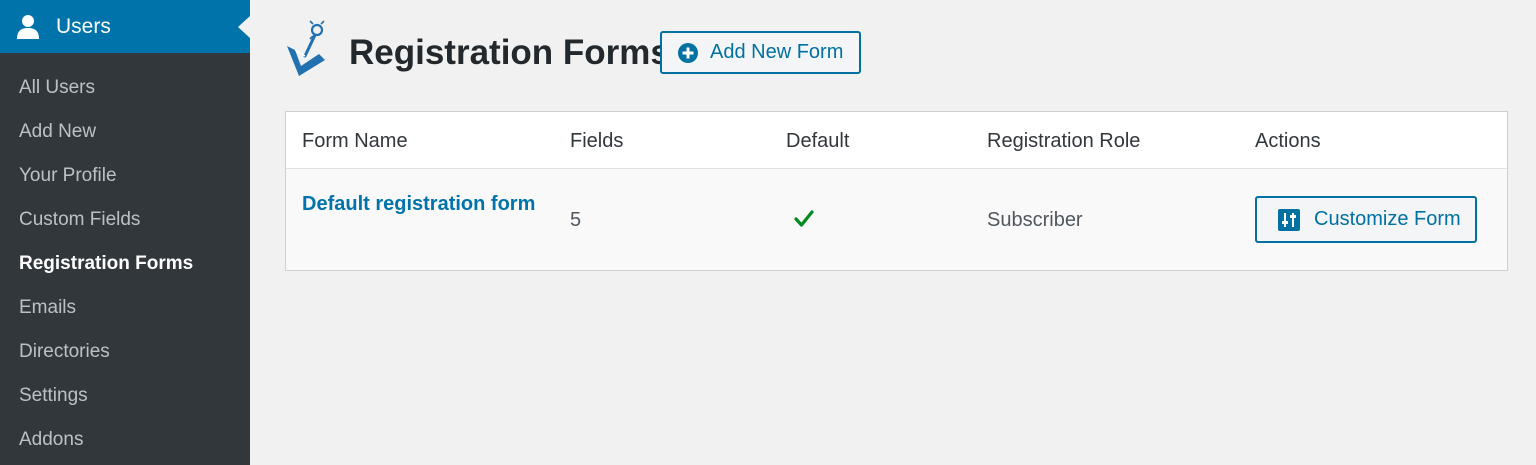 Image resolution: width=1536 pixels, height=465 pixels. Describe the element at coordinates (125, 176) in the screenshot. I see `sidebar-item-your-profile: Your Profile` at that location.